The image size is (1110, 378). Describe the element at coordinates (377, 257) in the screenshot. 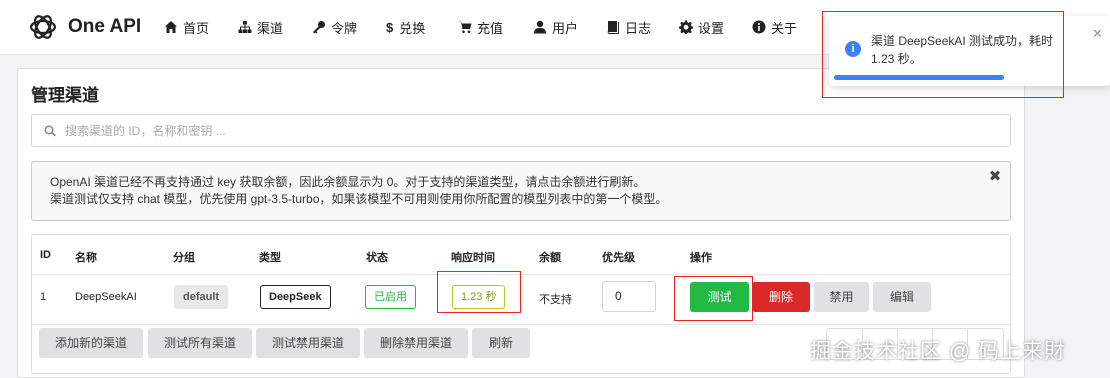

I see `column-header-status: 状态` at that location.